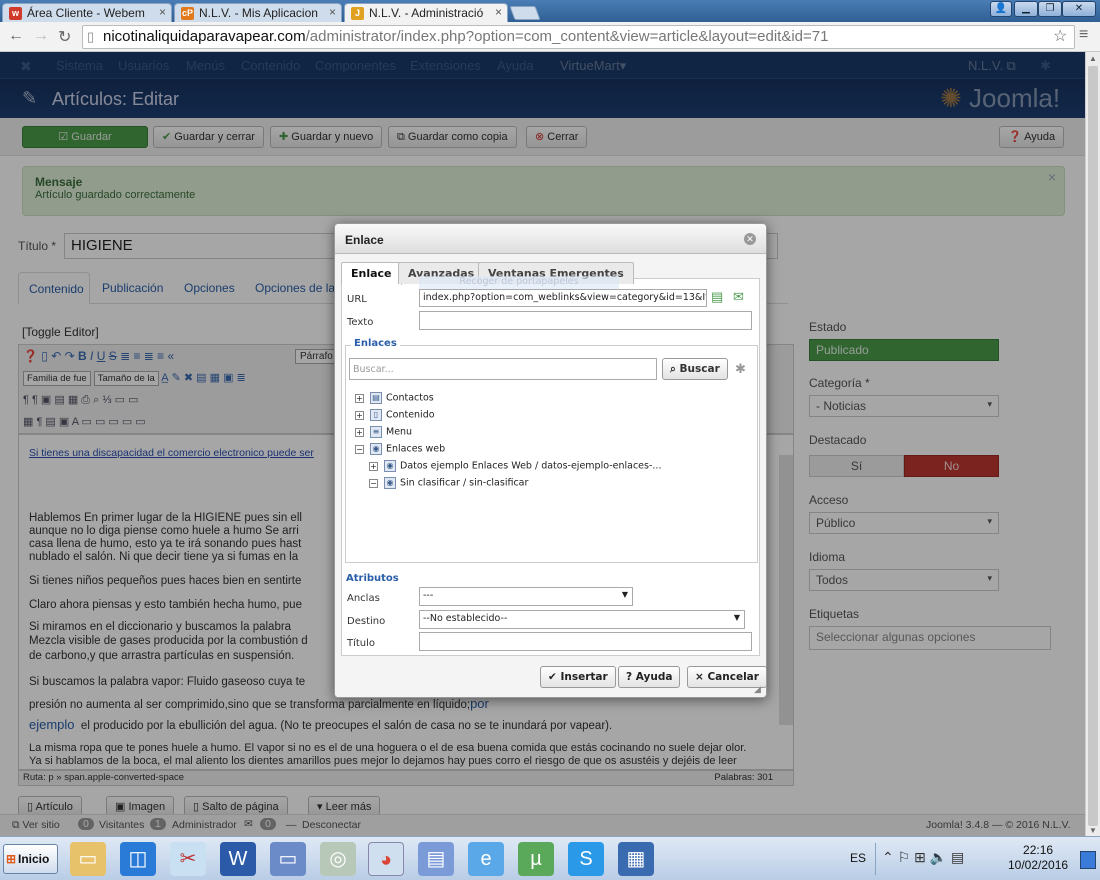 This screenshot has width=1100, height=880. What do you see at coordinates (371, 273) in the screenshot?
I see `tab-enlace: Enlace` at bounding box center [371, 273].